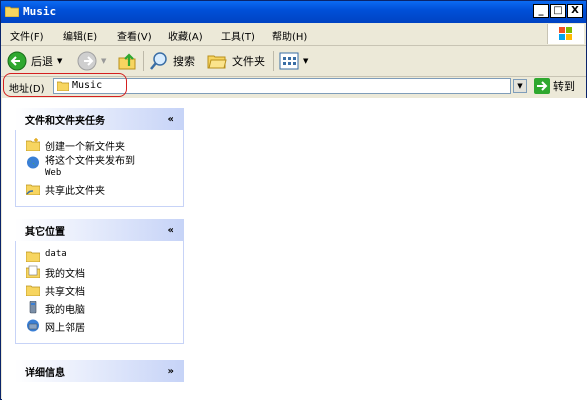  I want to click on task-label: 创建一个新文件夹, so click(85, 147).